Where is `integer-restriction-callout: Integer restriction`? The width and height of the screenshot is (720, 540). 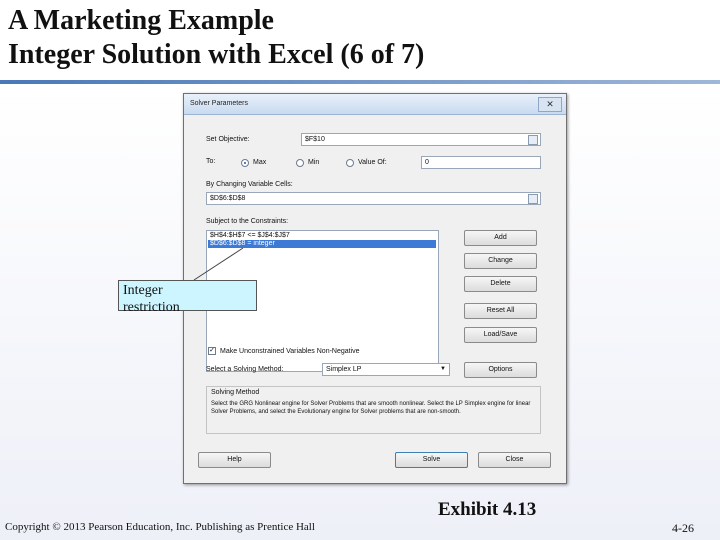 integer-restriction-callout: Integer restriction is located at coordinates (187, 297).